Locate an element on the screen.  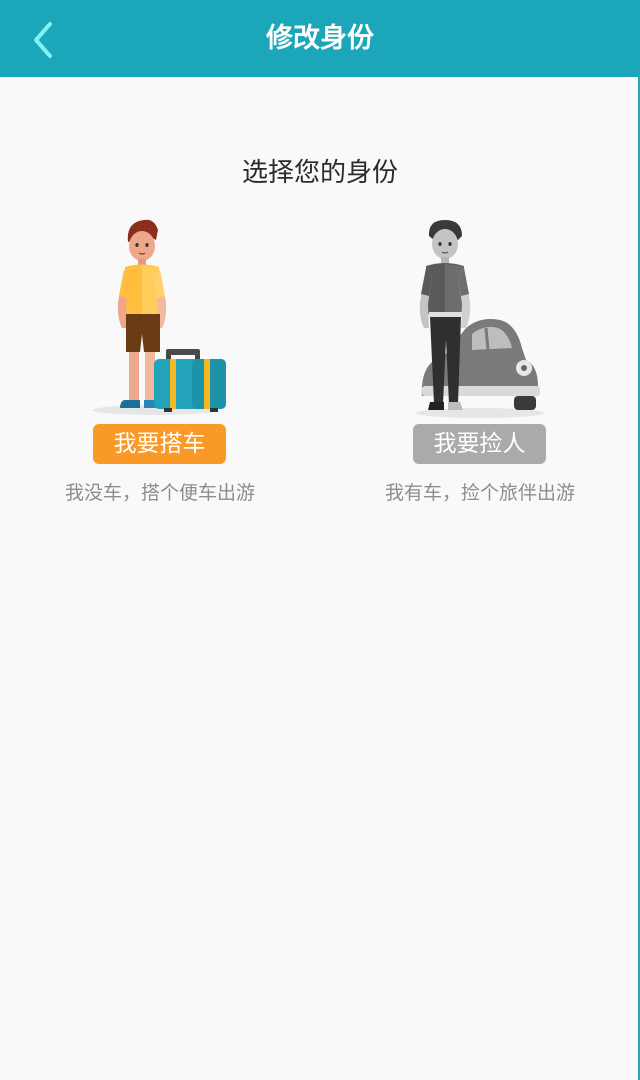
page-title: 修改身份 is located at coordinates (320, 38).